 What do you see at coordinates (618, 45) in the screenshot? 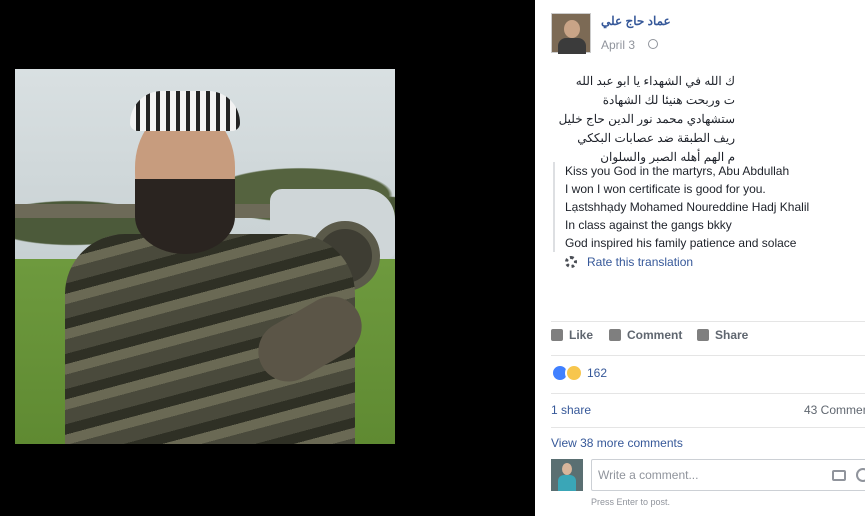
I see `post-date: April 3` at bounding box center [618, 45].